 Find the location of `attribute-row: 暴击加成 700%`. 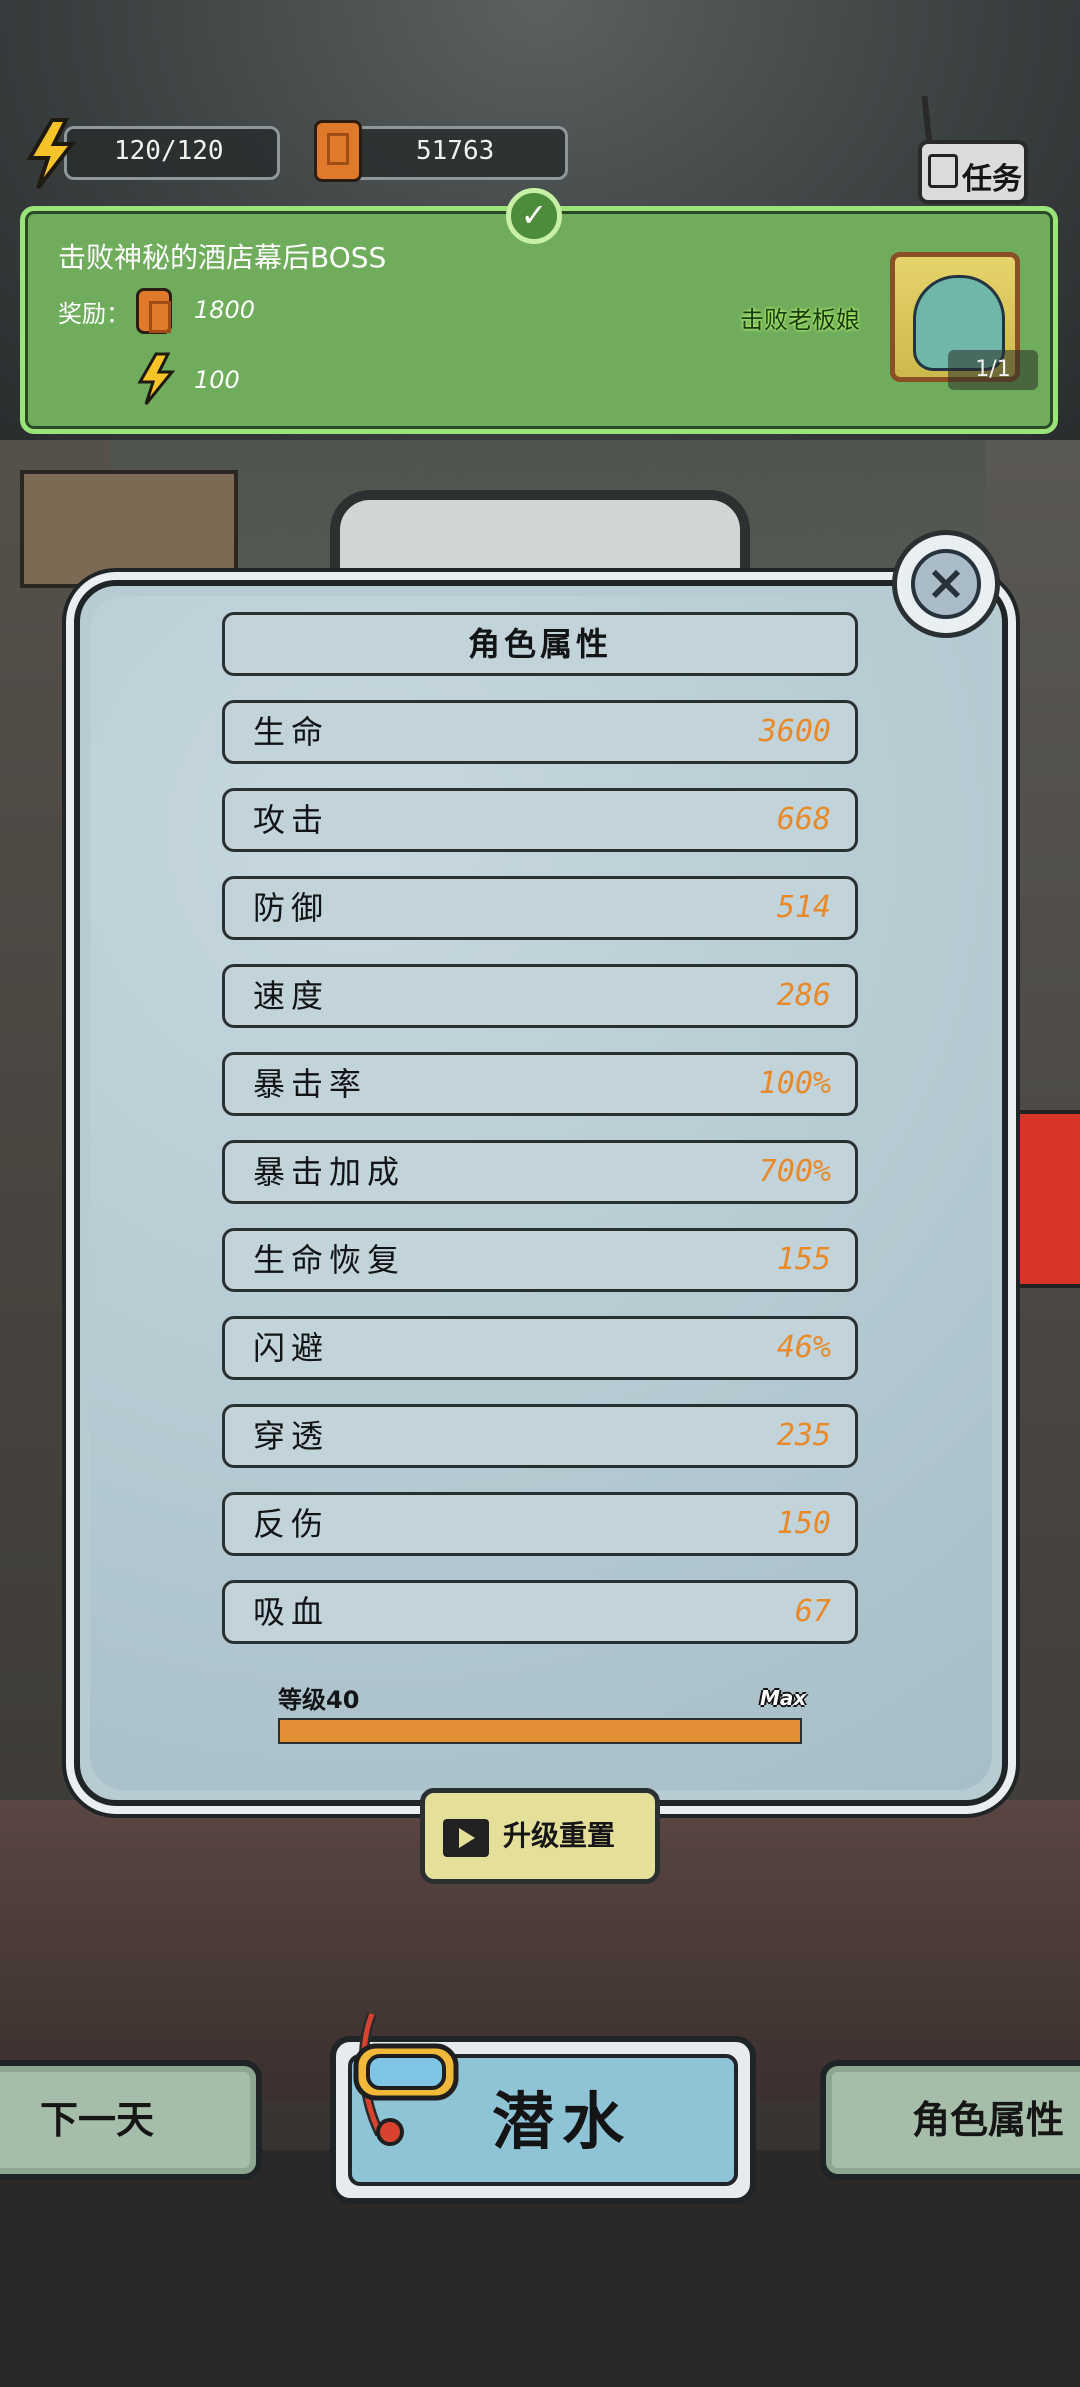

attribute-row: 暴击加成 700% is located at coordinates (540, 1172).